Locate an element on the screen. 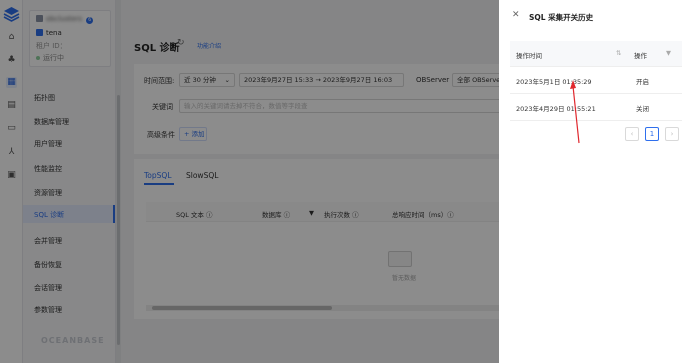  annotation-arrow is located at coordinates (575, 112).